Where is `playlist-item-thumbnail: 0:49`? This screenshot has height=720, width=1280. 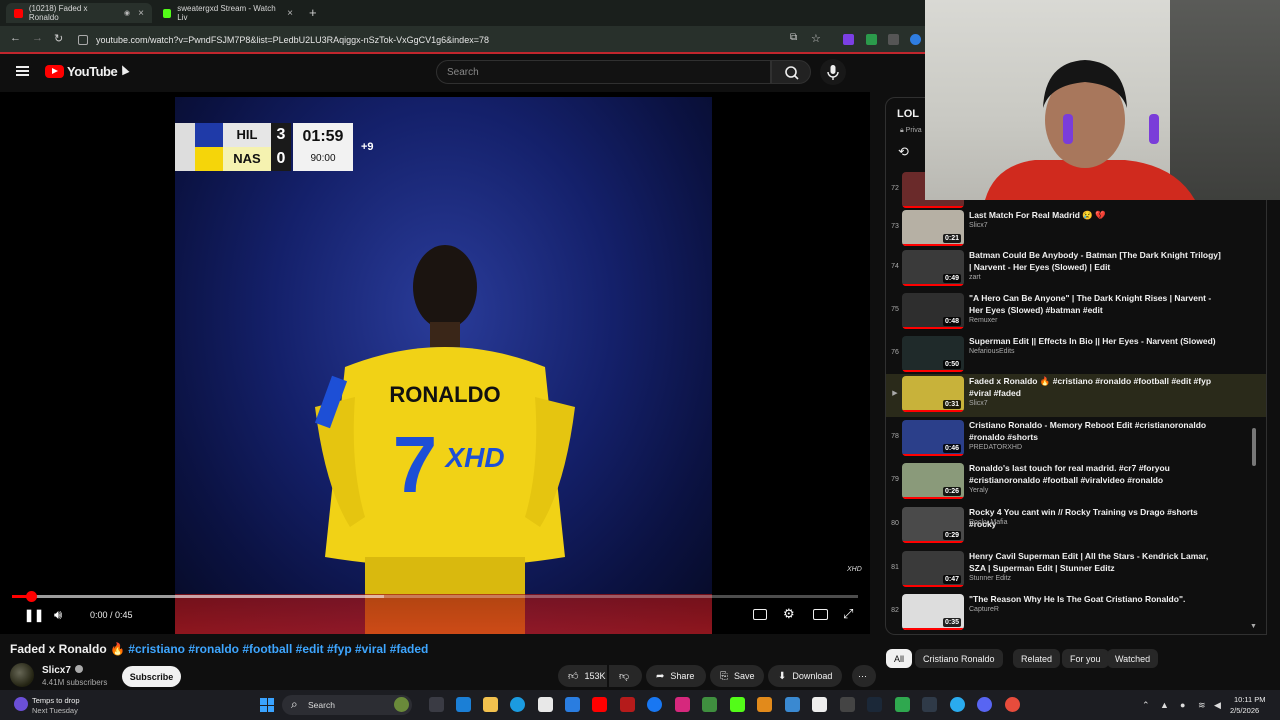
playlist-item-thumbnail: 0:49 is located at coordinates (933, 268).